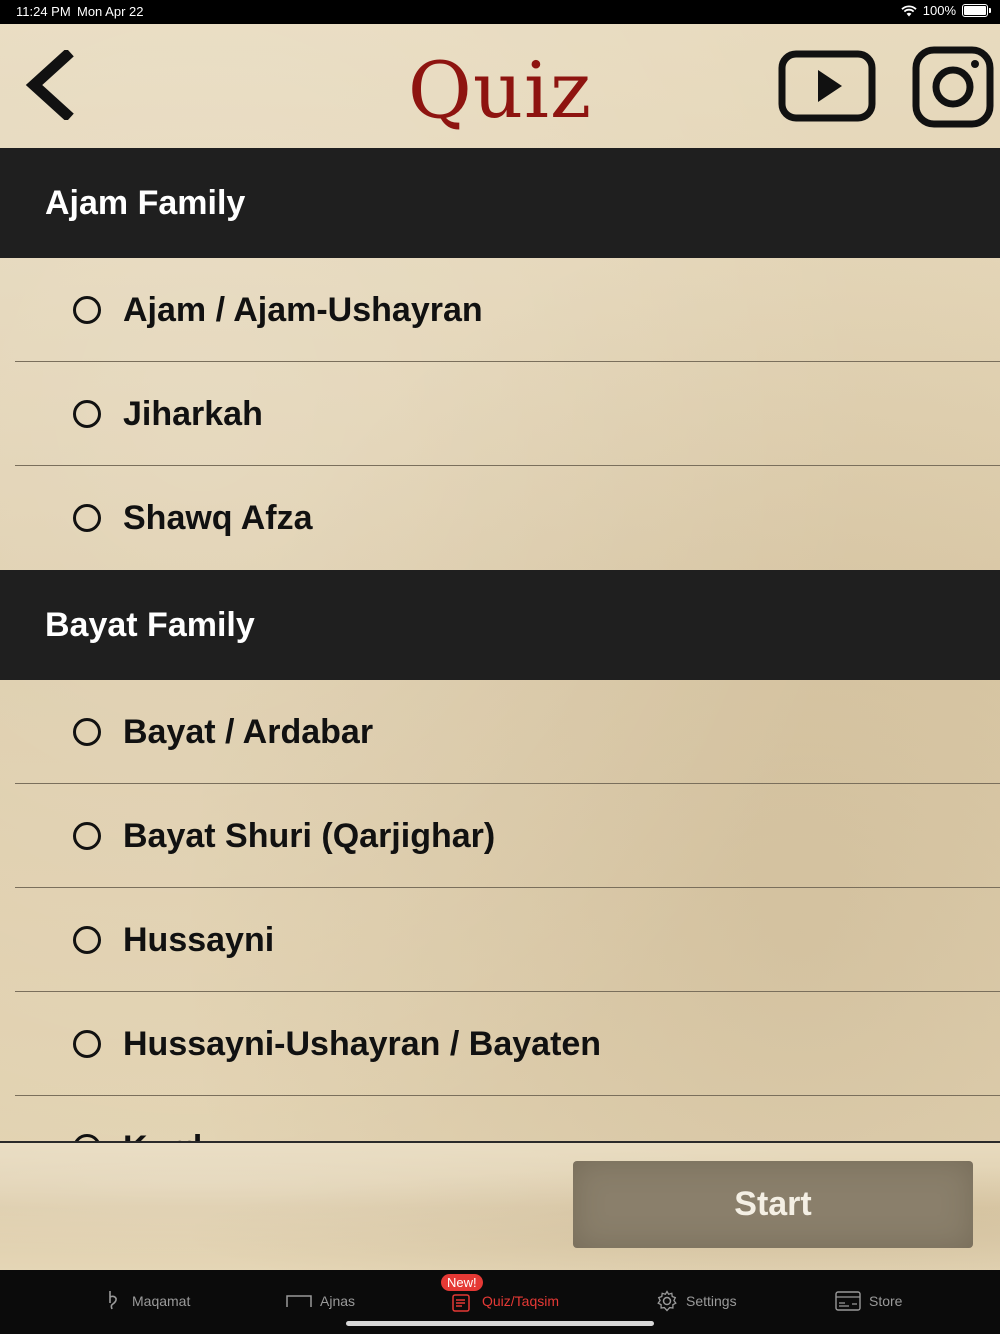 The image size is (1000, 1334). I want to click on list-item-label: Bayat Shuri (Qarjighar), so click(309, 835).